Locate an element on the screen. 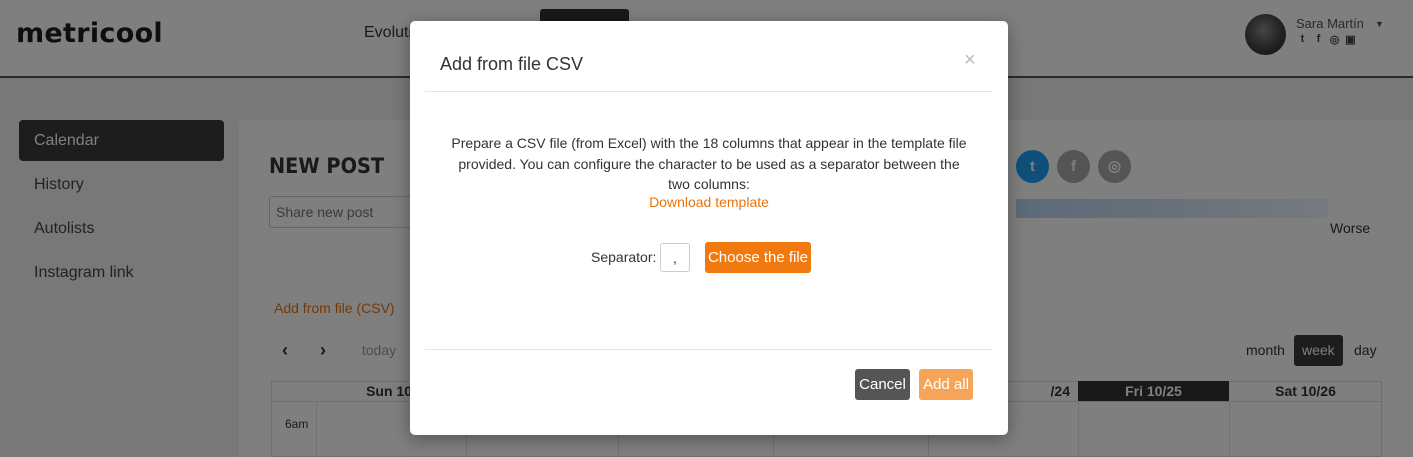  download-template-link: Download template is located at coordinates (709, 202).